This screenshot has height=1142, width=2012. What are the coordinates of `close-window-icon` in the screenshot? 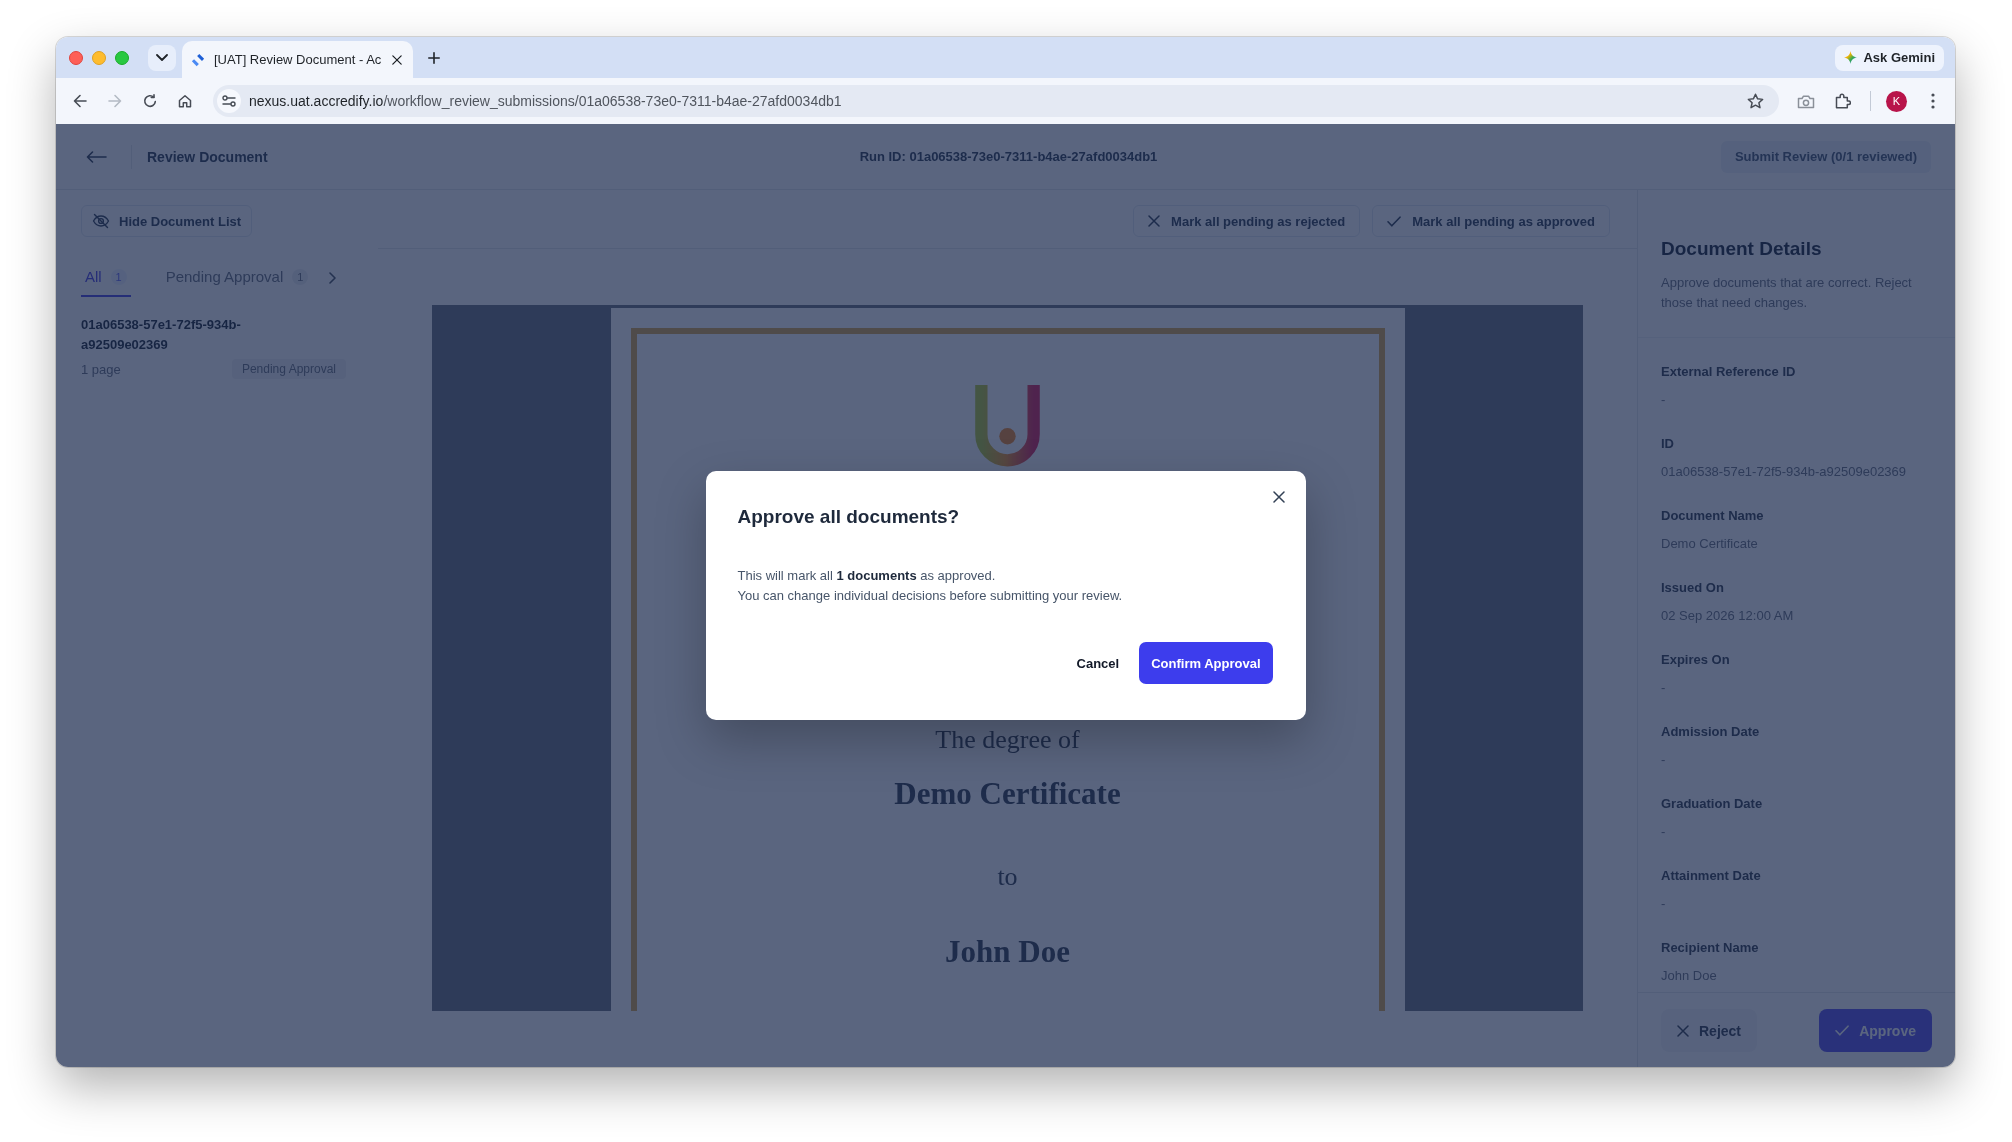 It's located at (76, 57).